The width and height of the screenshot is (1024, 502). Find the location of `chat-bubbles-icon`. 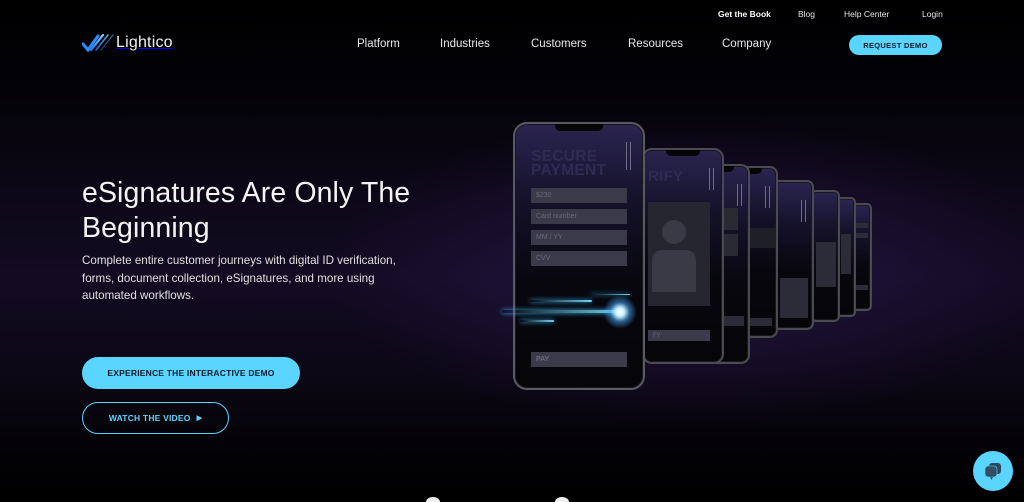

chat-bubbles-icon is located at coordinates (992, 471).